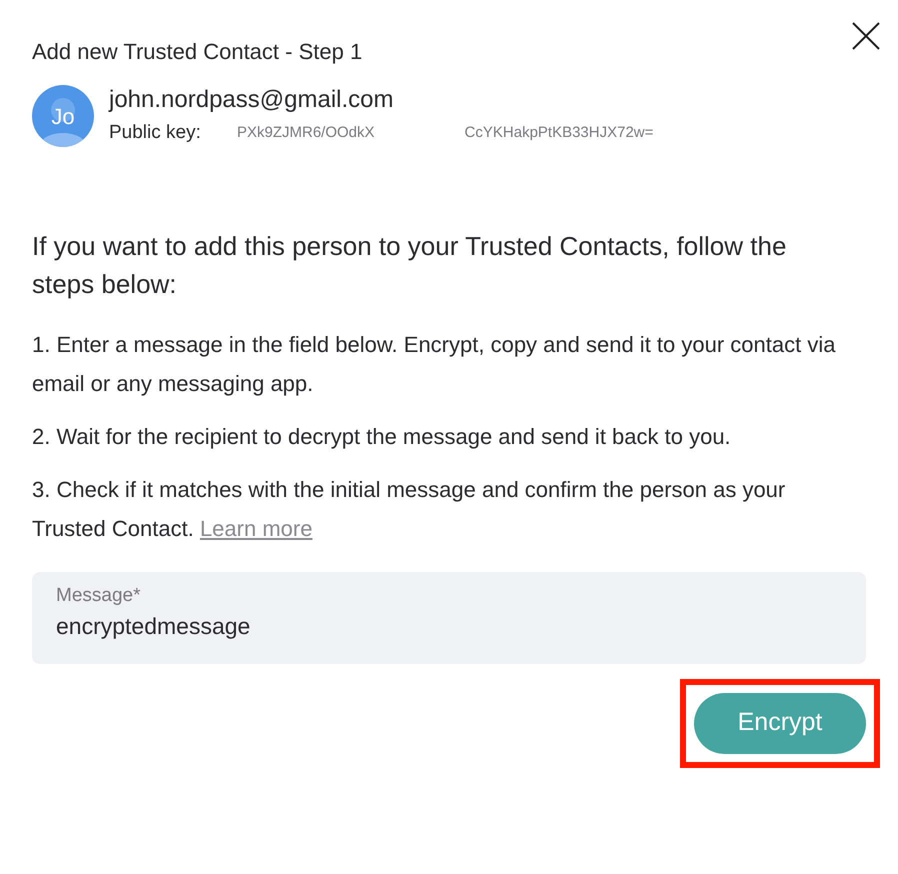  What do you see at coordinates (63, 116) in the screenshot?
I see `avatar: Jo` at bounding box center [63, 116].